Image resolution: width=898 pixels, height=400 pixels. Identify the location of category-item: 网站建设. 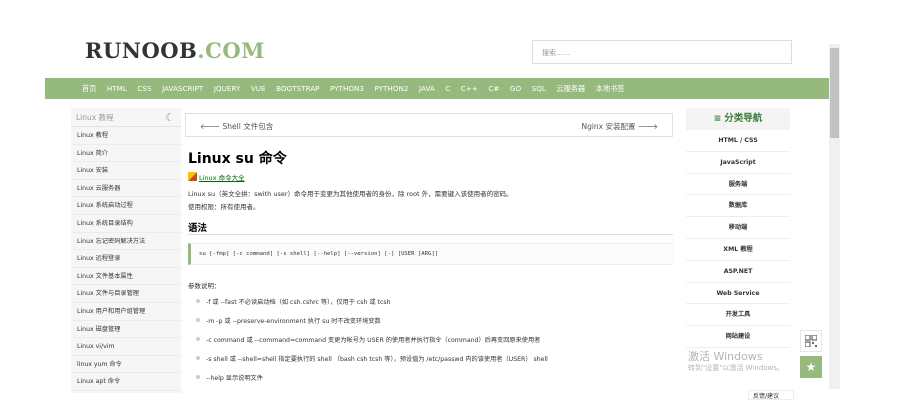
(738, 337).